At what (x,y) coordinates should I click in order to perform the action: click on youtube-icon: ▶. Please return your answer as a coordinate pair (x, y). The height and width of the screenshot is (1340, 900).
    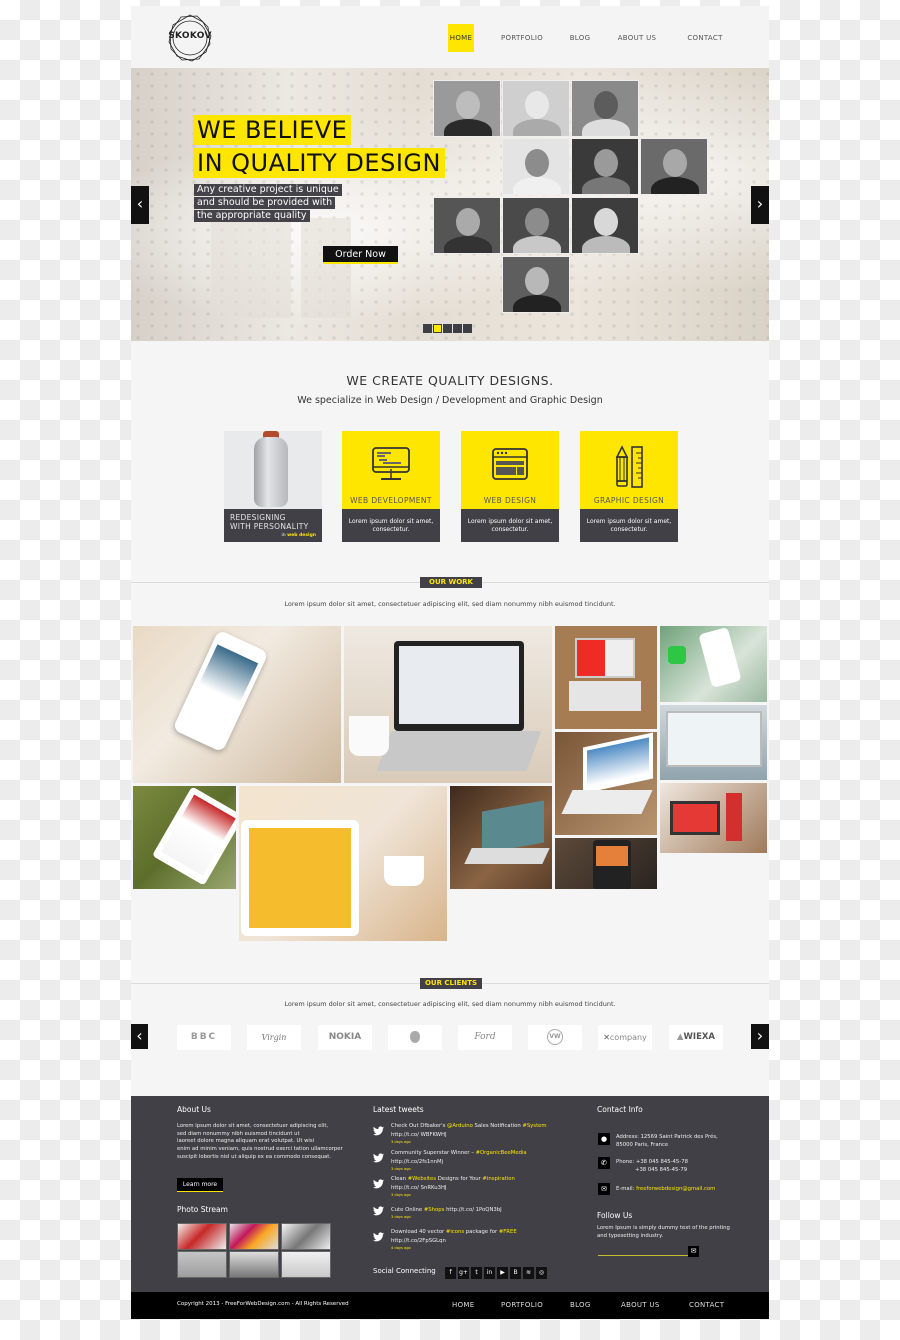
    Looking at the image, I should click on (502, 1273).